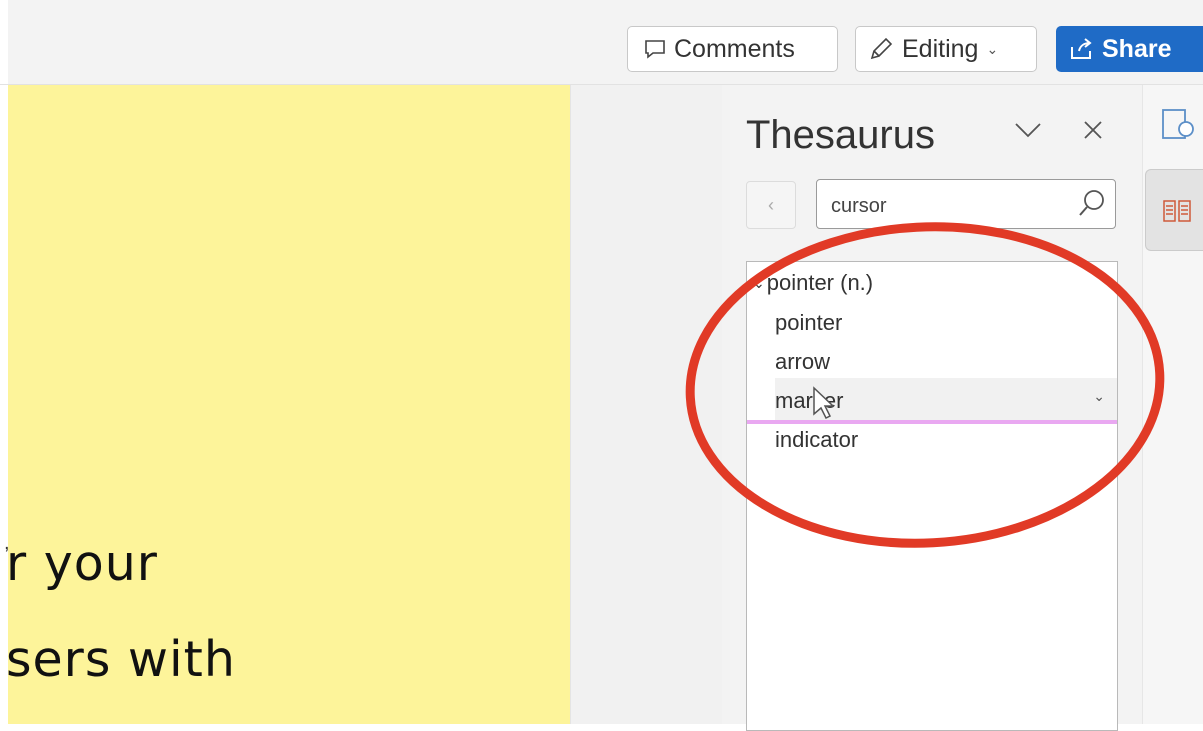  Describe the element at coordinates (840, 135) in the screenshot. I see `pane-title: Thesaurus` at that location.